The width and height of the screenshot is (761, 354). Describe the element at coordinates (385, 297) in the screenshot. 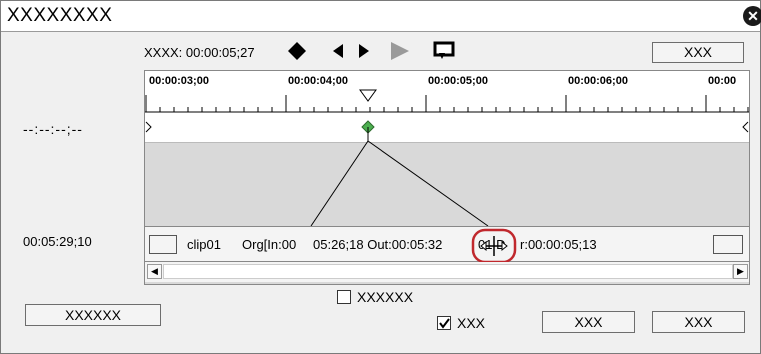

I see `option-checkbox-1-label: XXXXXX` at that location.